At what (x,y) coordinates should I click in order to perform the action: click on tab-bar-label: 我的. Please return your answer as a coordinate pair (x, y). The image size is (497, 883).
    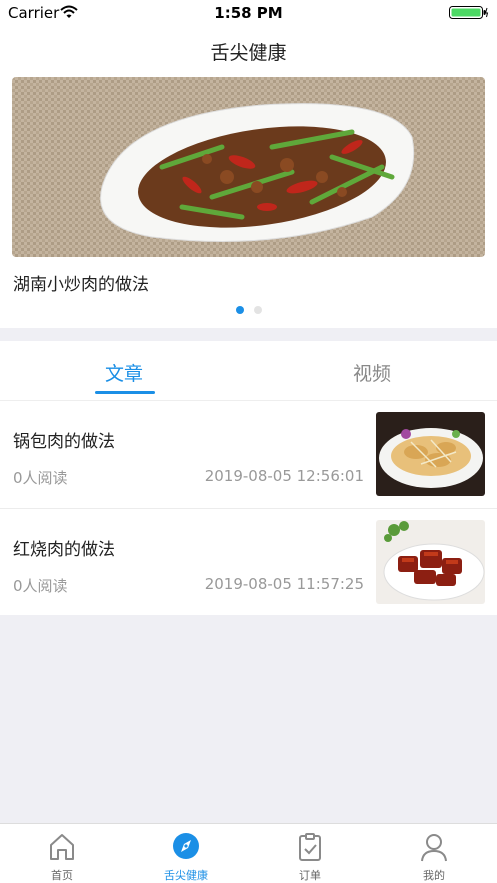
    Looking at the image, I should click on (434, 875).